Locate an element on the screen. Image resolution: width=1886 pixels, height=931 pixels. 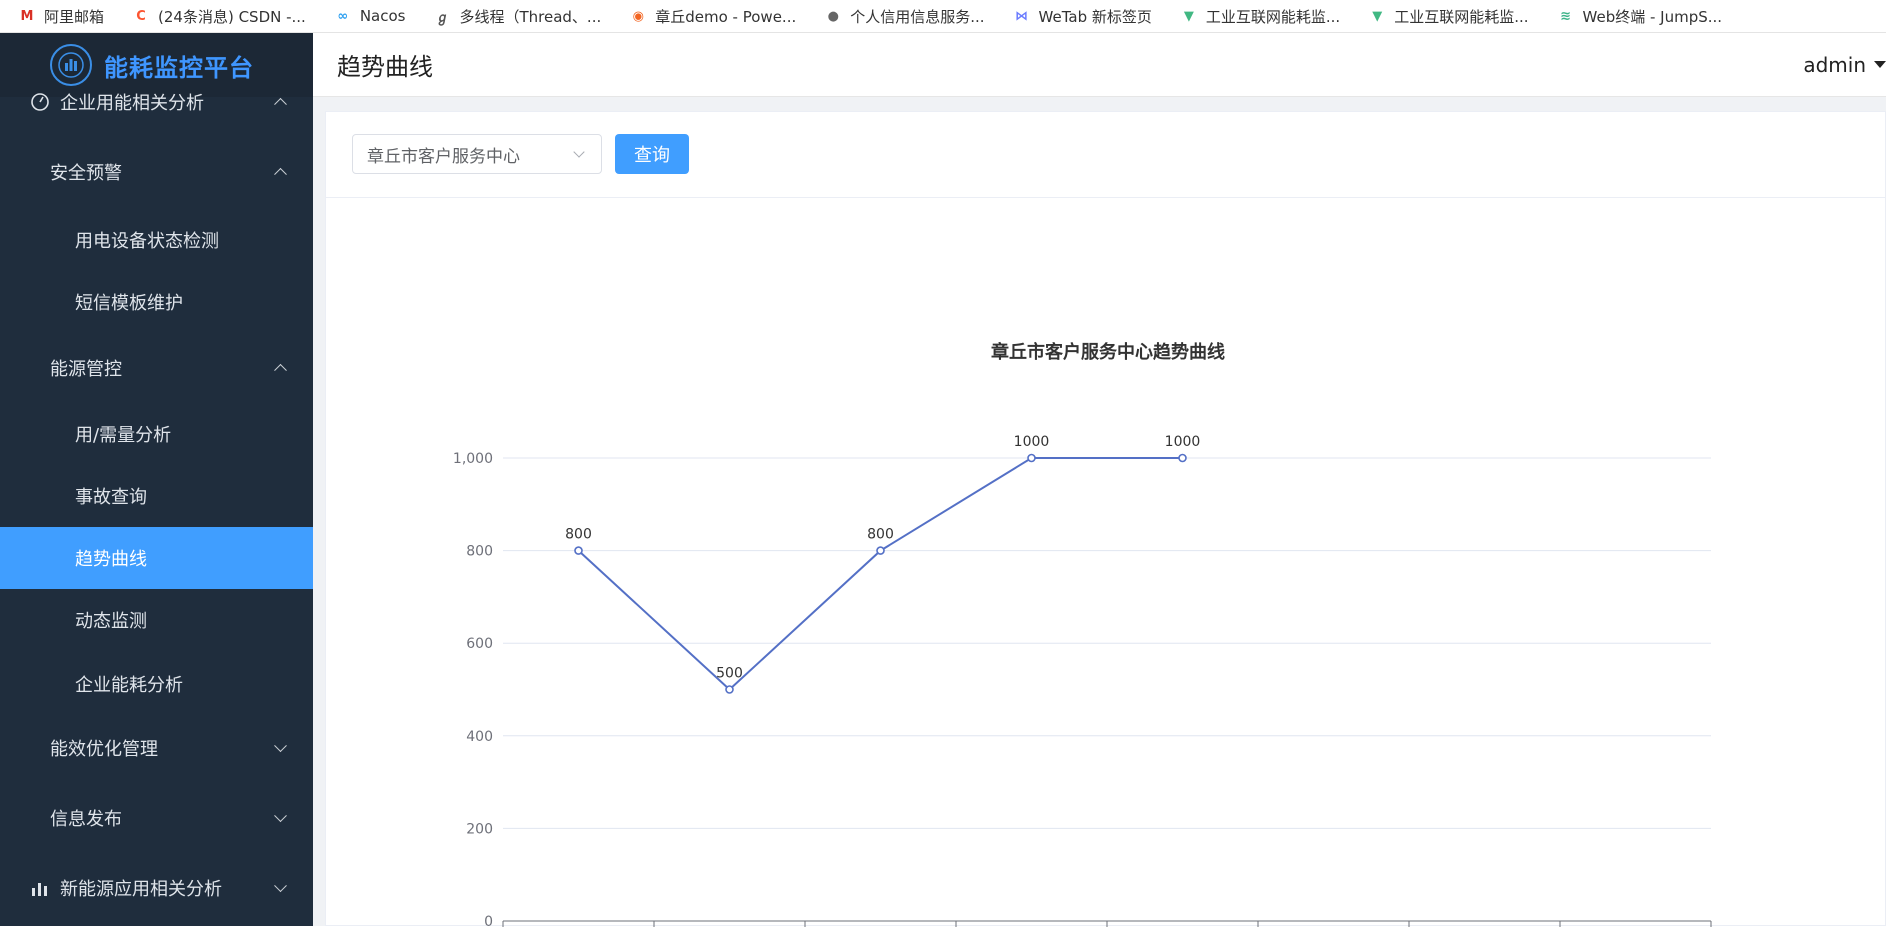
sidebar-item-label: 用/需量分析 is located at coordinates (123, 435).